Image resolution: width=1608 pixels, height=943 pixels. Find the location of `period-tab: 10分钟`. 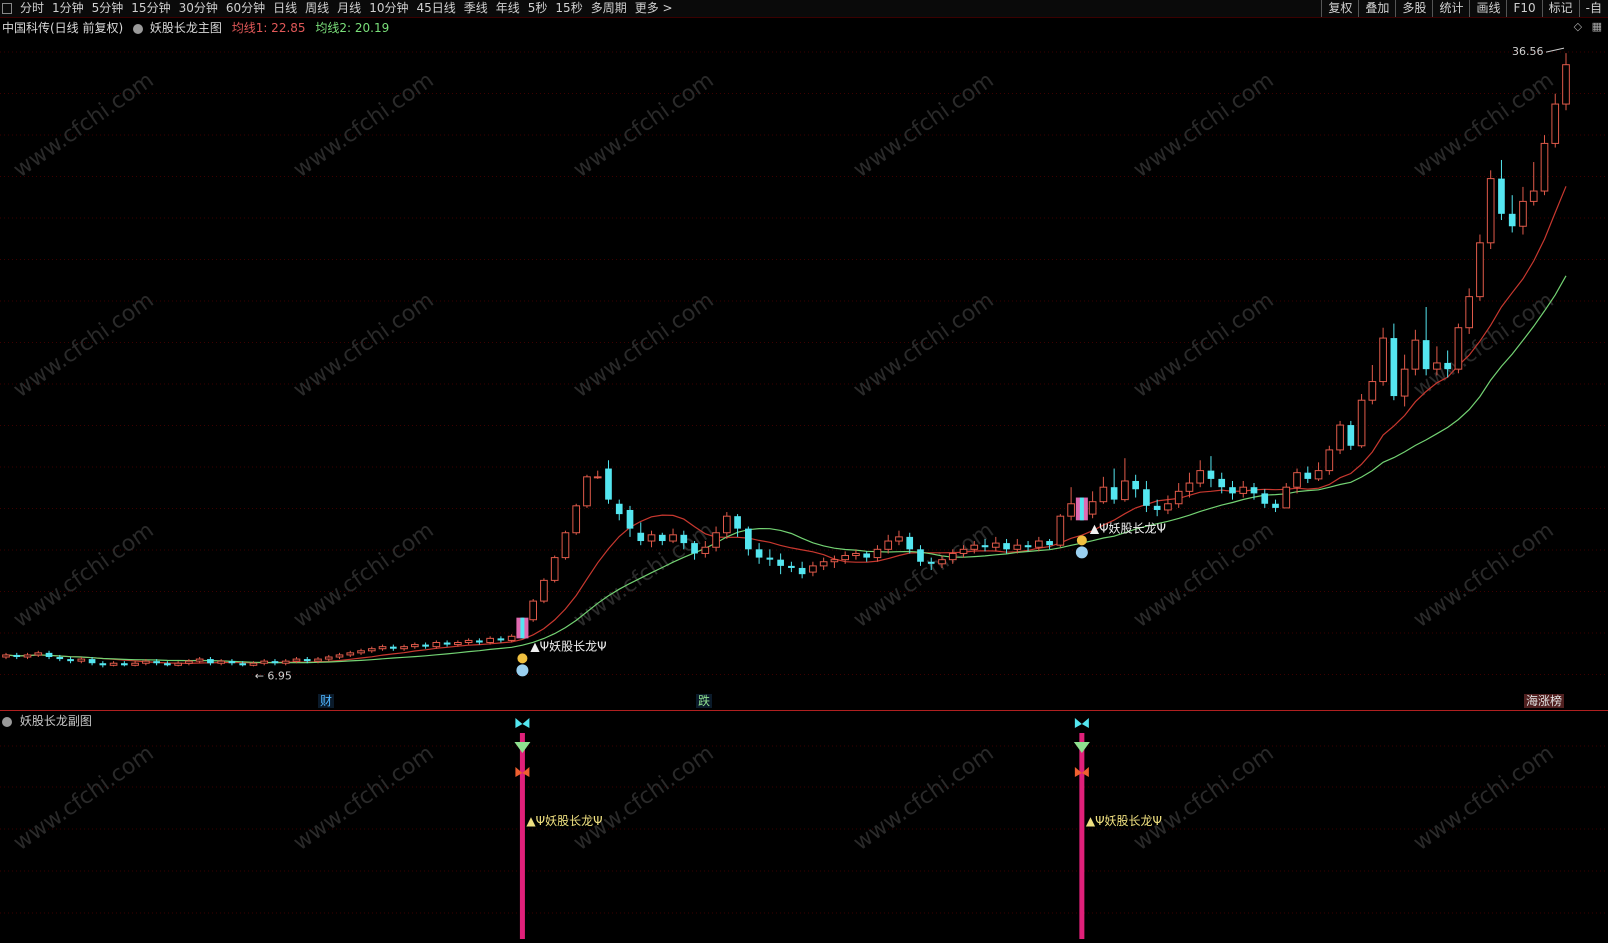

period-tab: 10分钟 is located at coordinates (388, 8).